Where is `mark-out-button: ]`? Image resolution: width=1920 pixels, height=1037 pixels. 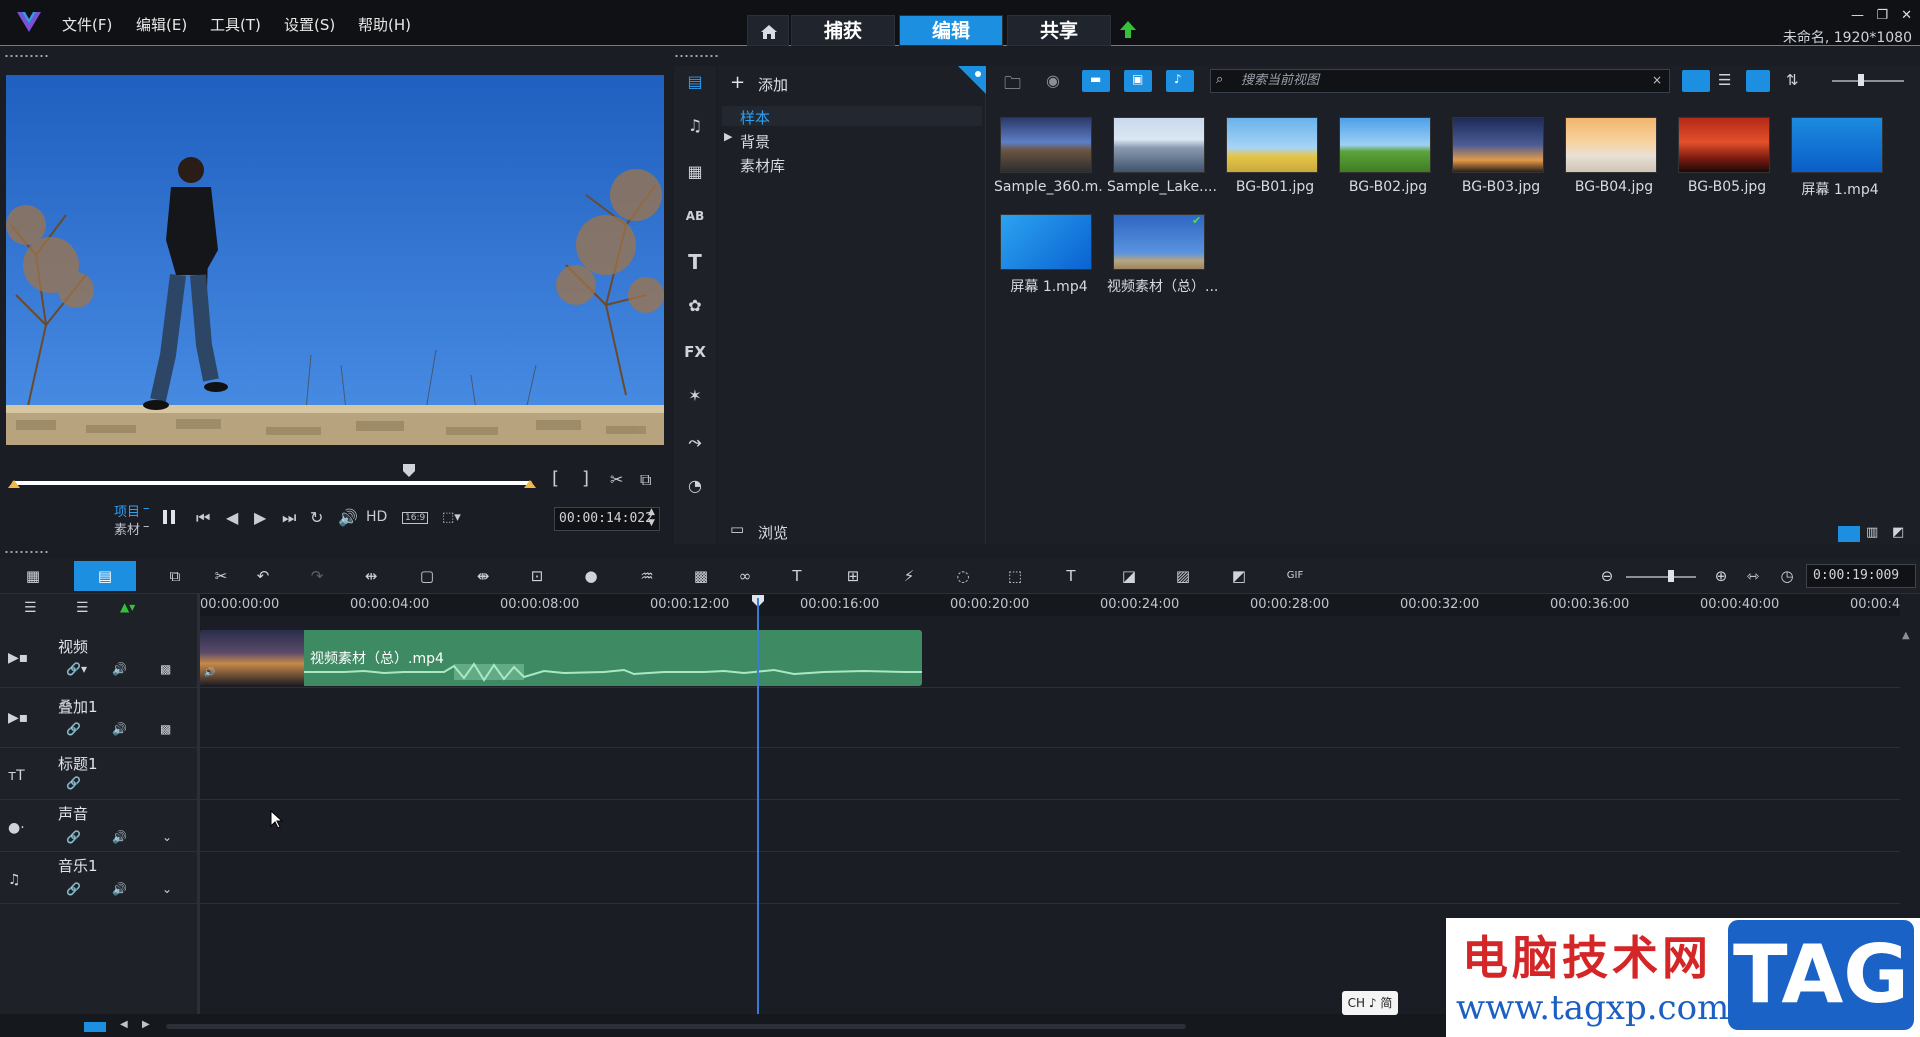 mark-out-button: ] is located at coordinates (585, 478).